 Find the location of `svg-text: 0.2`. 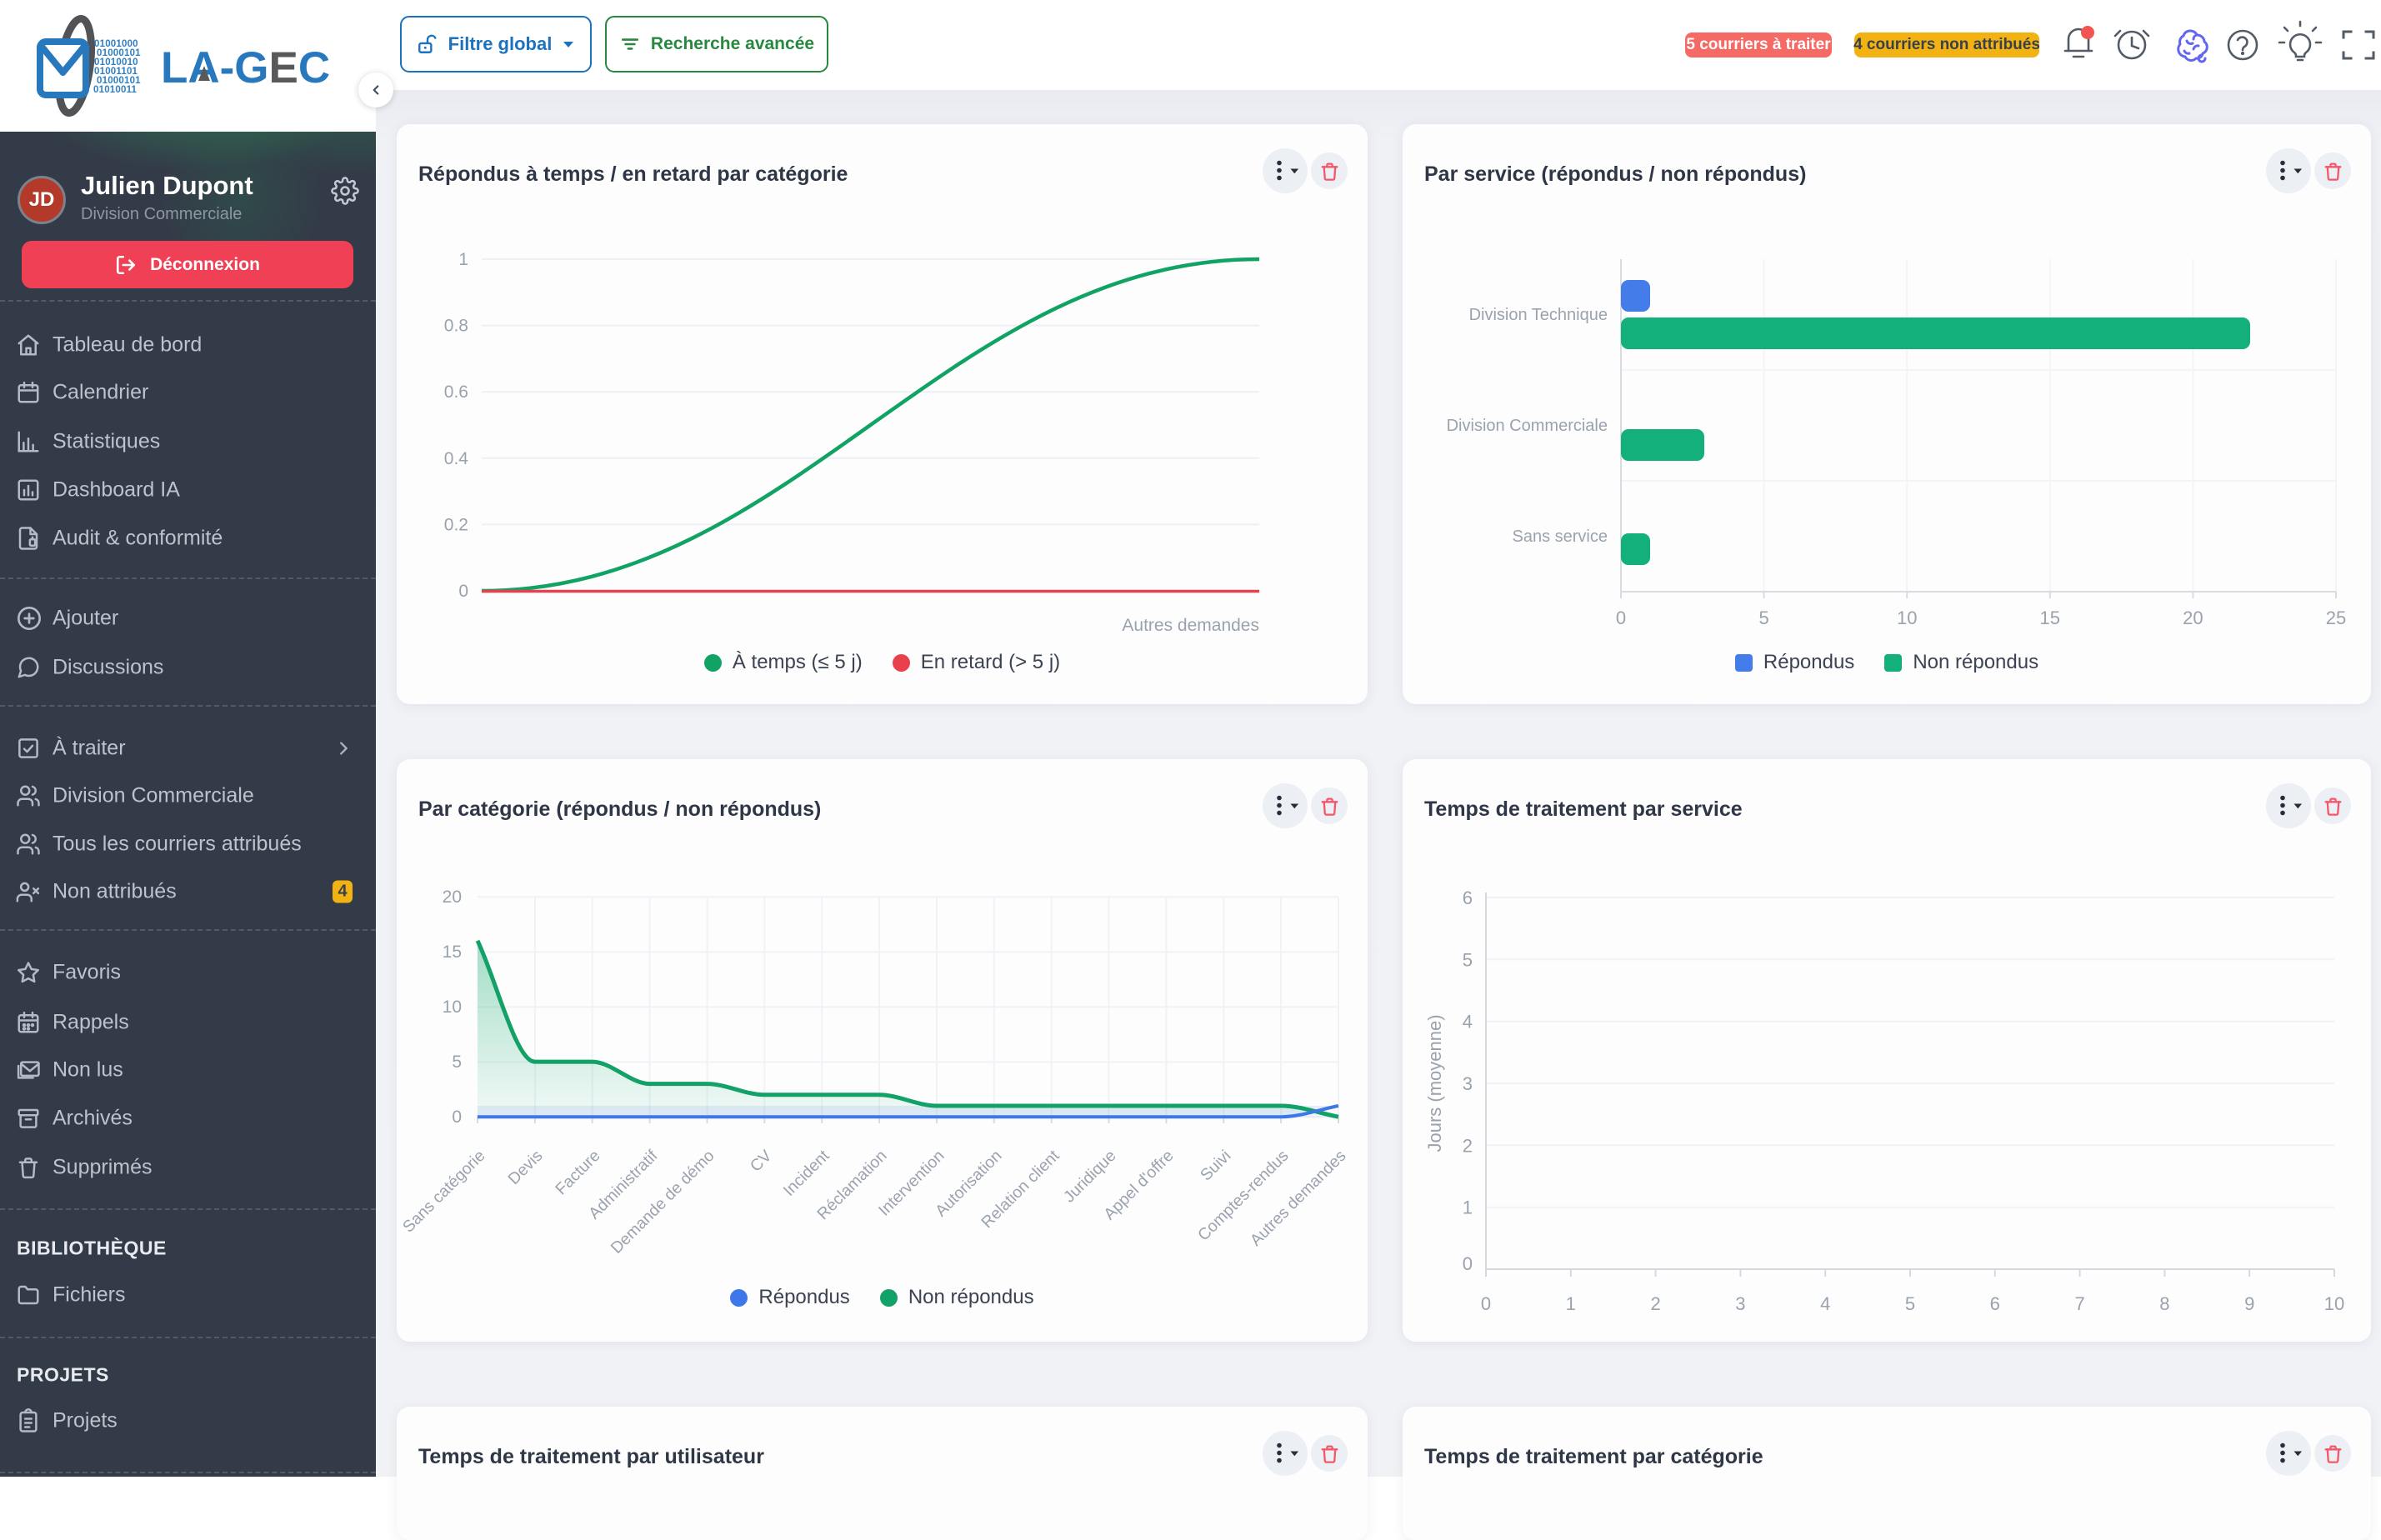

svg-text: 0.2 is located at coordinates (456, 524).